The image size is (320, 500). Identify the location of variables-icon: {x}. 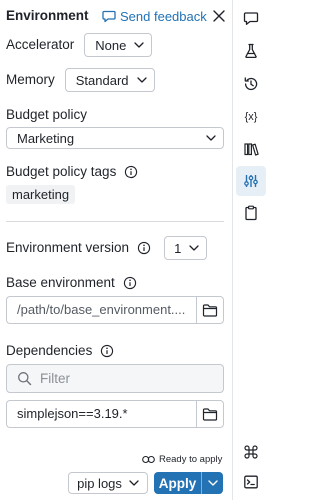
(251, 116).